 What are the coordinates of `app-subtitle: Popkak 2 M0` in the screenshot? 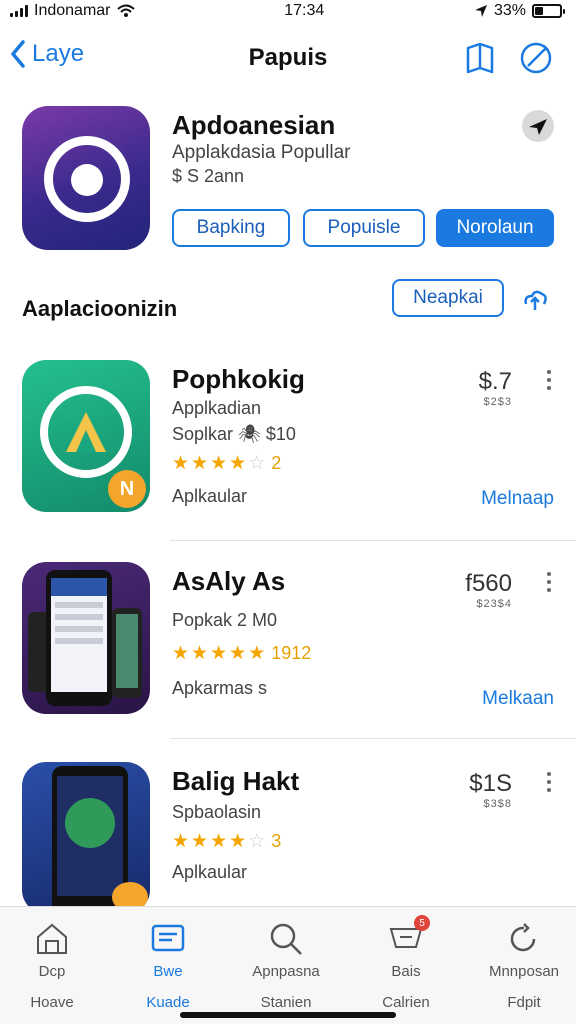 It's located at (225, 620).